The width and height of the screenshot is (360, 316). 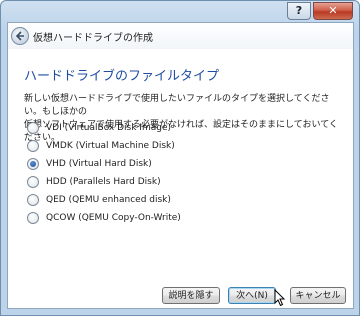 What do you see at coordinates (108, 200) in the screenshot?
I see `radio-option-label: QED (QEMU enhanced disk)` at bounding box center [108, 200].